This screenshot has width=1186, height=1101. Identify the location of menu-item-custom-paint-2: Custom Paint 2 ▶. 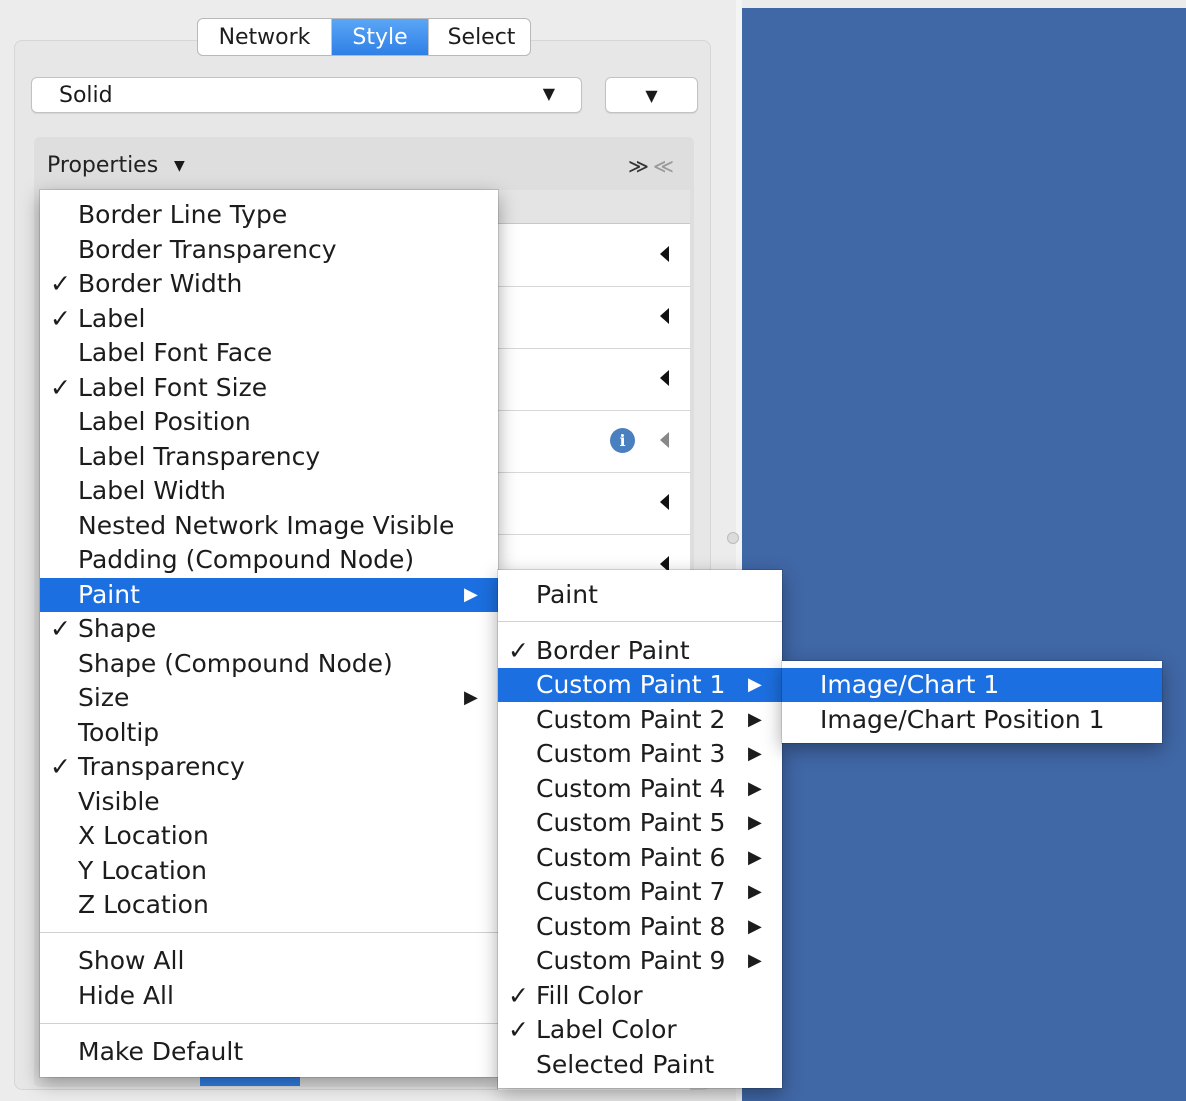
(640, 720).